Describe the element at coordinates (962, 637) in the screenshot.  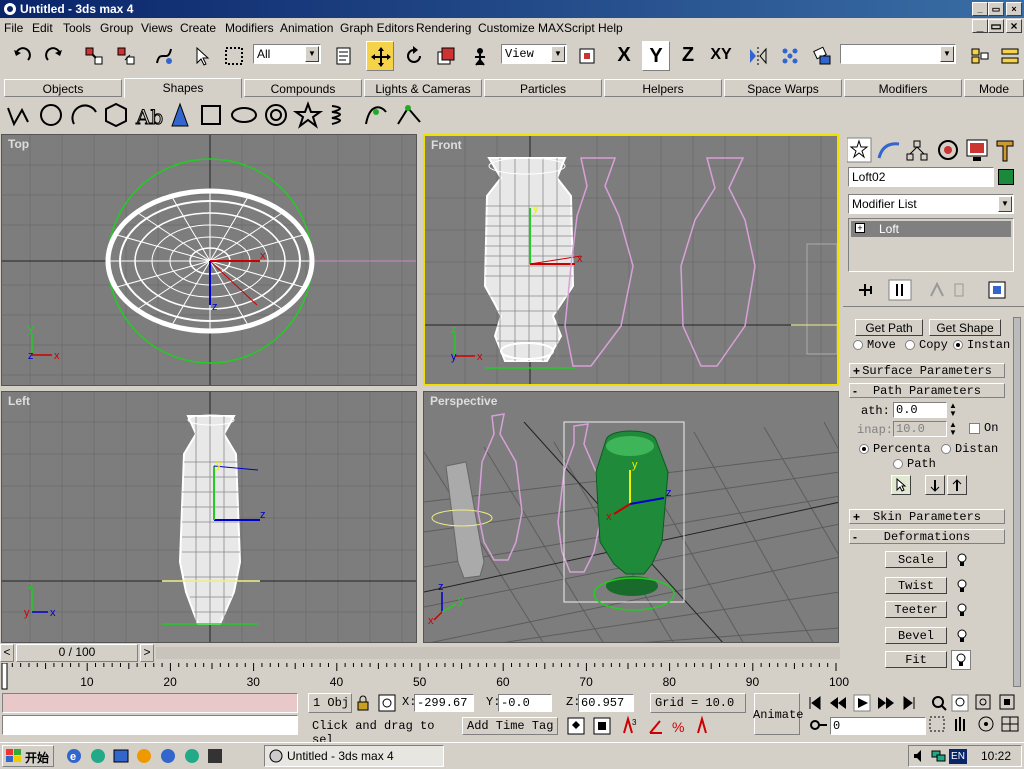
I see `bevel-bulb-icon` at that location.